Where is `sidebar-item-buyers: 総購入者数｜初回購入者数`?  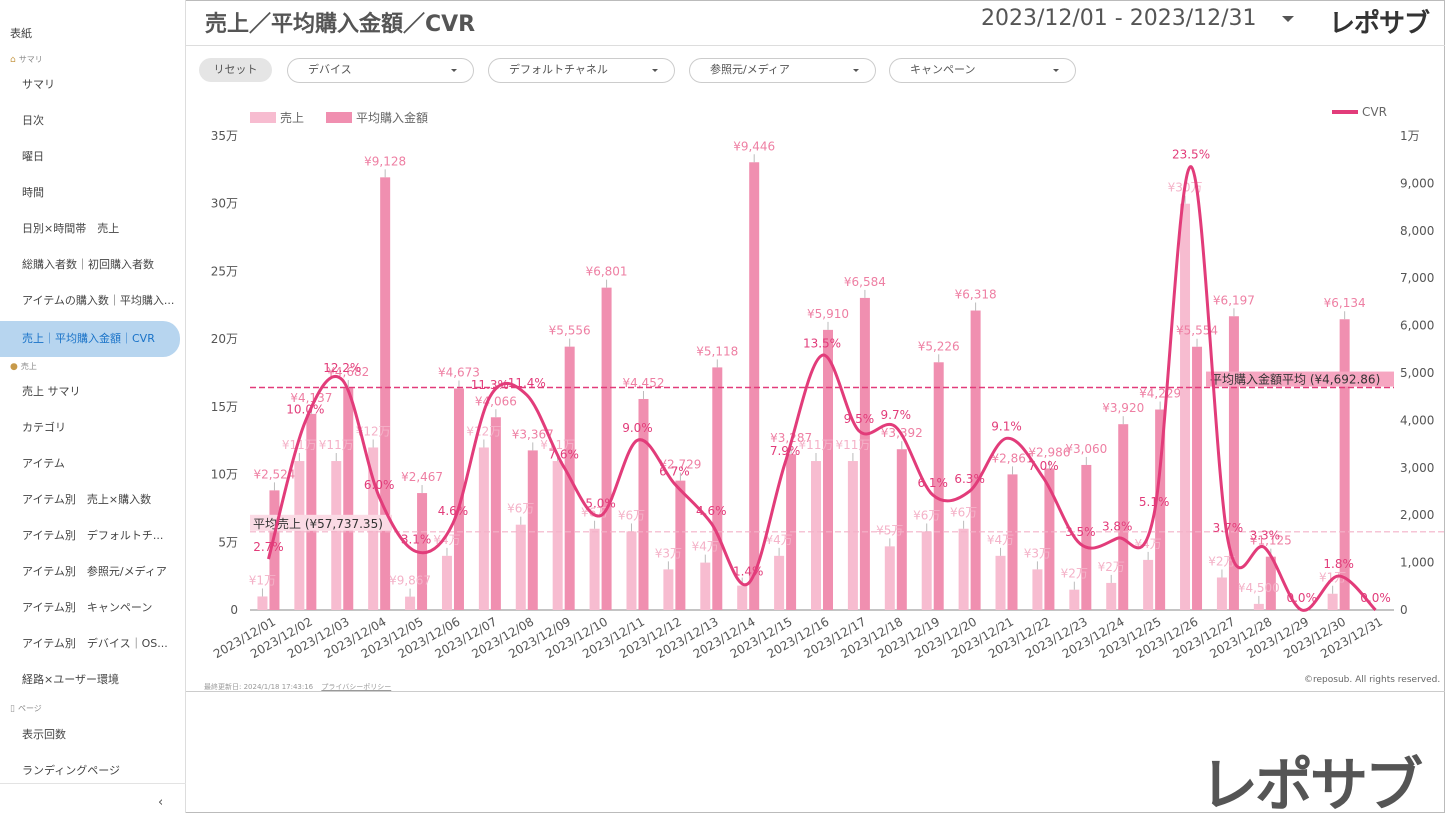
sidebar-item-buyers: 総購入者数｜初回購入者数 is located at coordinates (90, 265).